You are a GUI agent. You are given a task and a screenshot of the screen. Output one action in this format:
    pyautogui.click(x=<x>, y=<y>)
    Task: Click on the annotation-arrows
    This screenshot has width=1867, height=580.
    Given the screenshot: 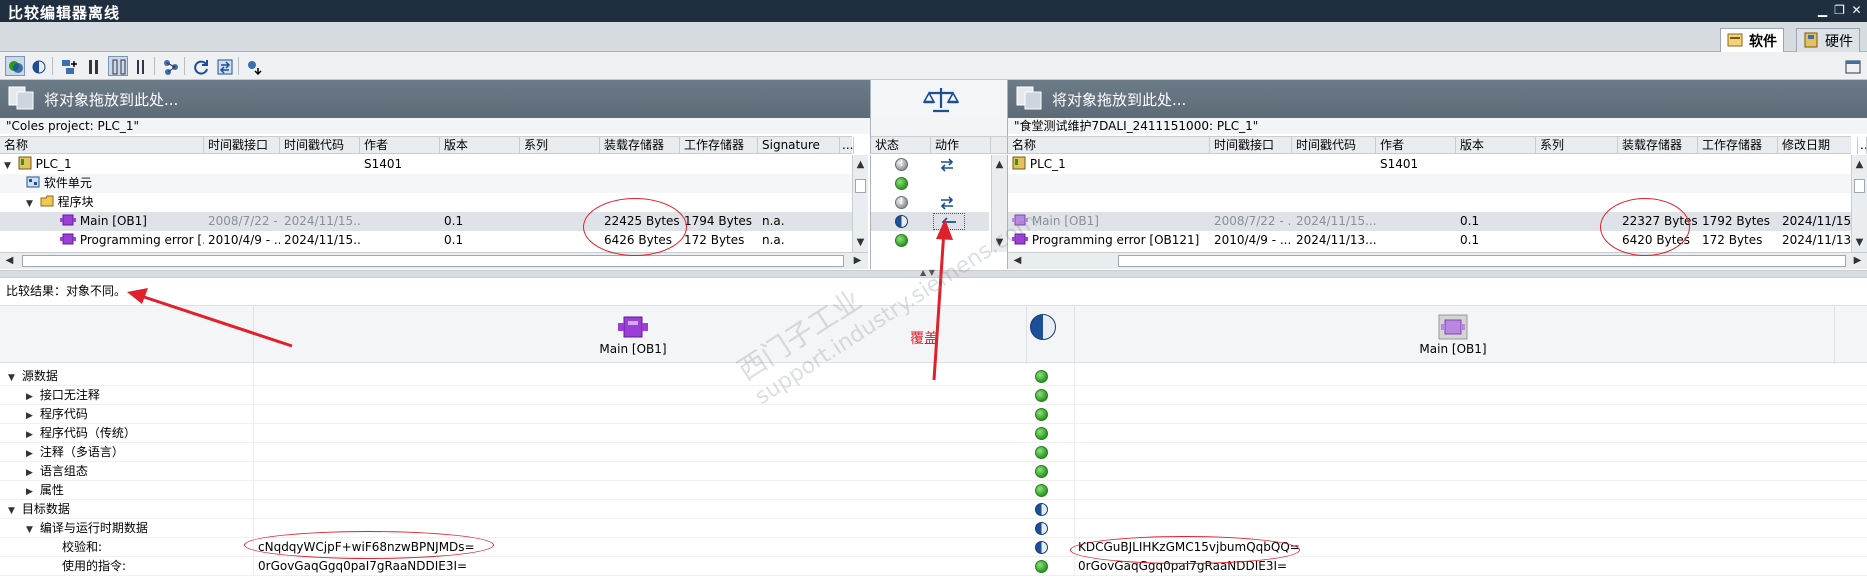 What is the action you would take?
    pyautogui.click(x=540, y=300)
    